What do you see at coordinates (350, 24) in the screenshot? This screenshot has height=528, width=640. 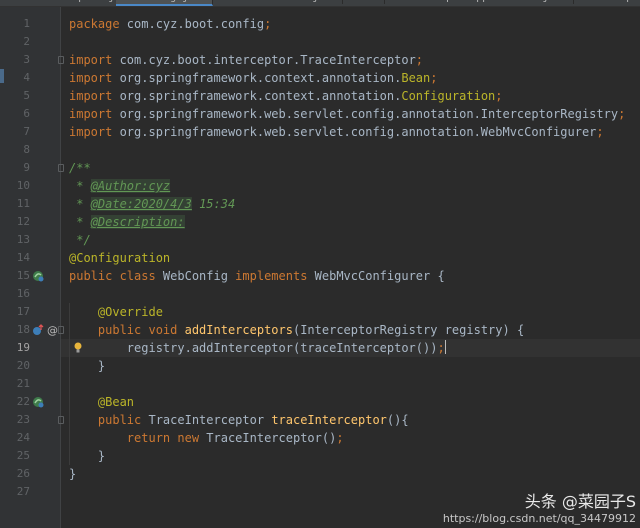 I see `code-line: package com.cyz.boot.config;` at bounding box center [350, 24].